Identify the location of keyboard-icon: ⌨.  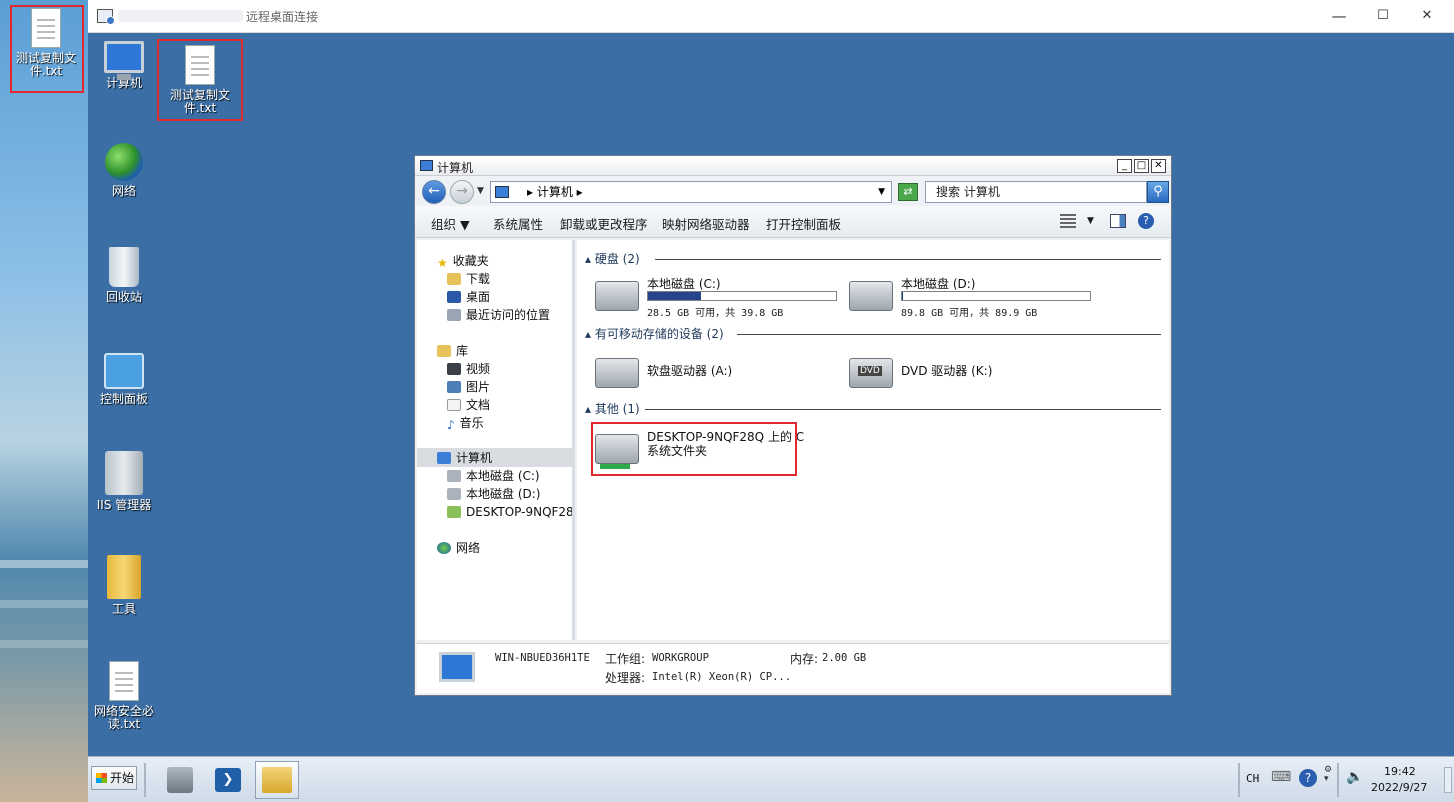
(1281, 777).